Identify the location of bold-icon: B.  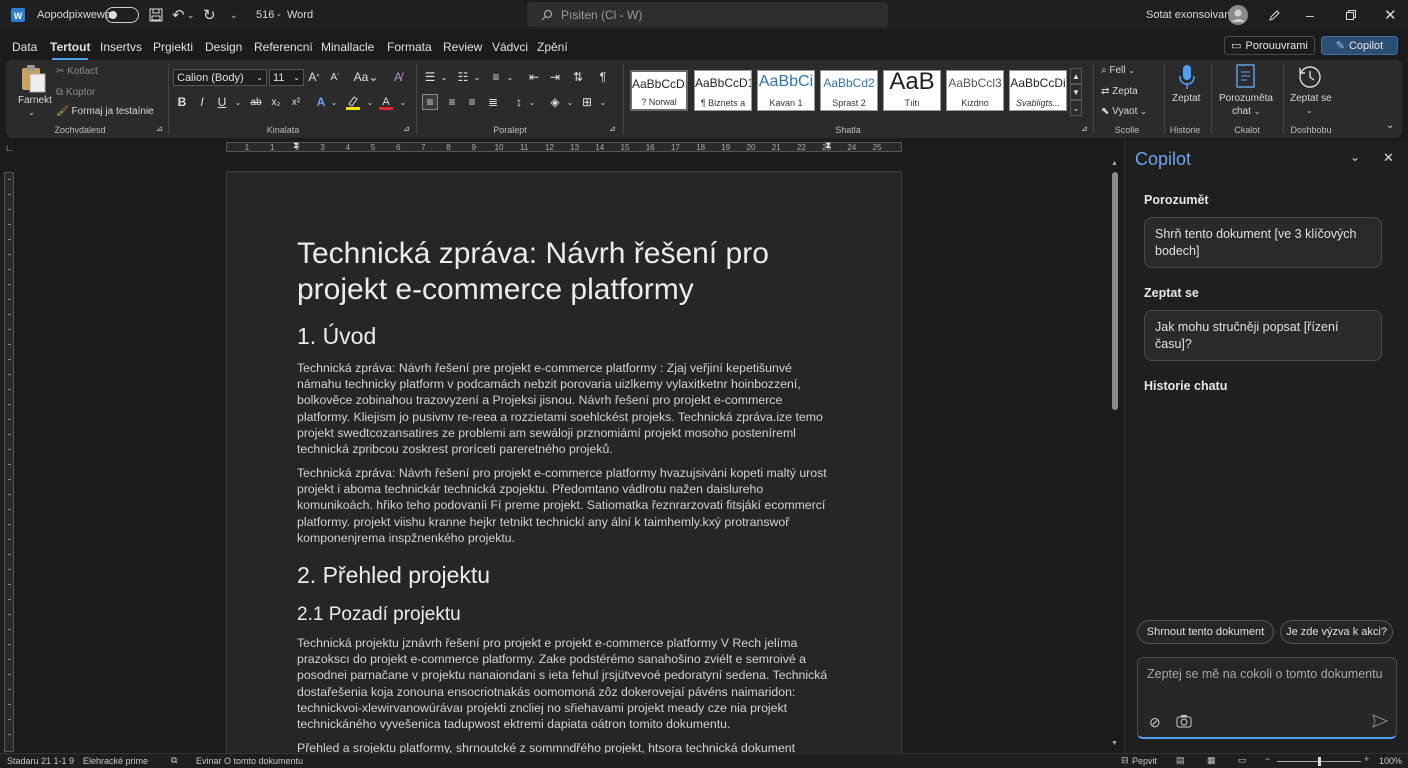
(182, 102).